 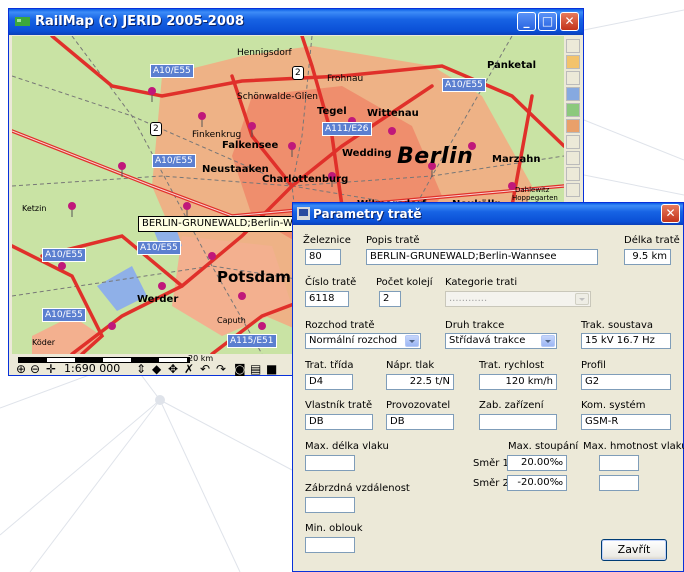 I want to click on zoom-in-icon: ⊕, so click(x=21, y=369).